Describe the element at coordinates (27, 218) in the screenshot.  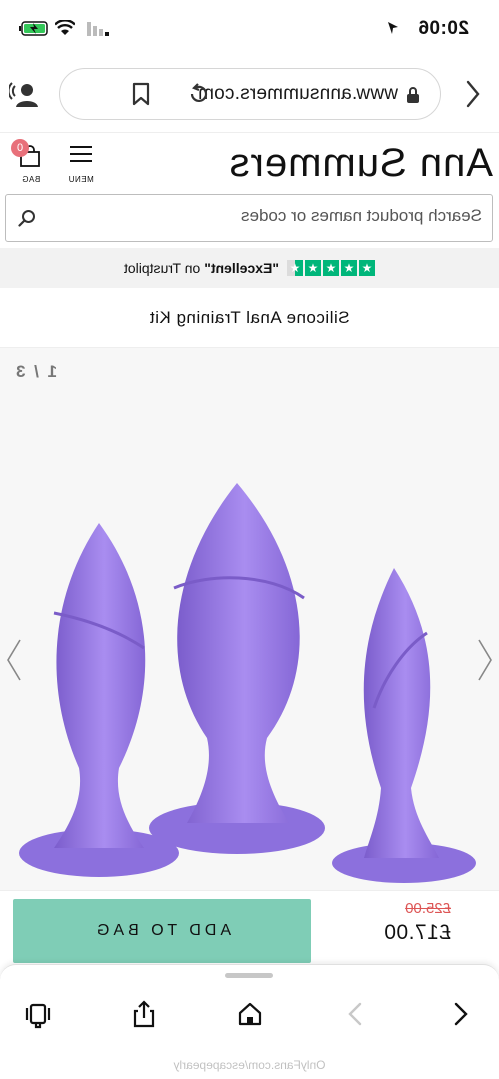
I see `search-icon` at that location.